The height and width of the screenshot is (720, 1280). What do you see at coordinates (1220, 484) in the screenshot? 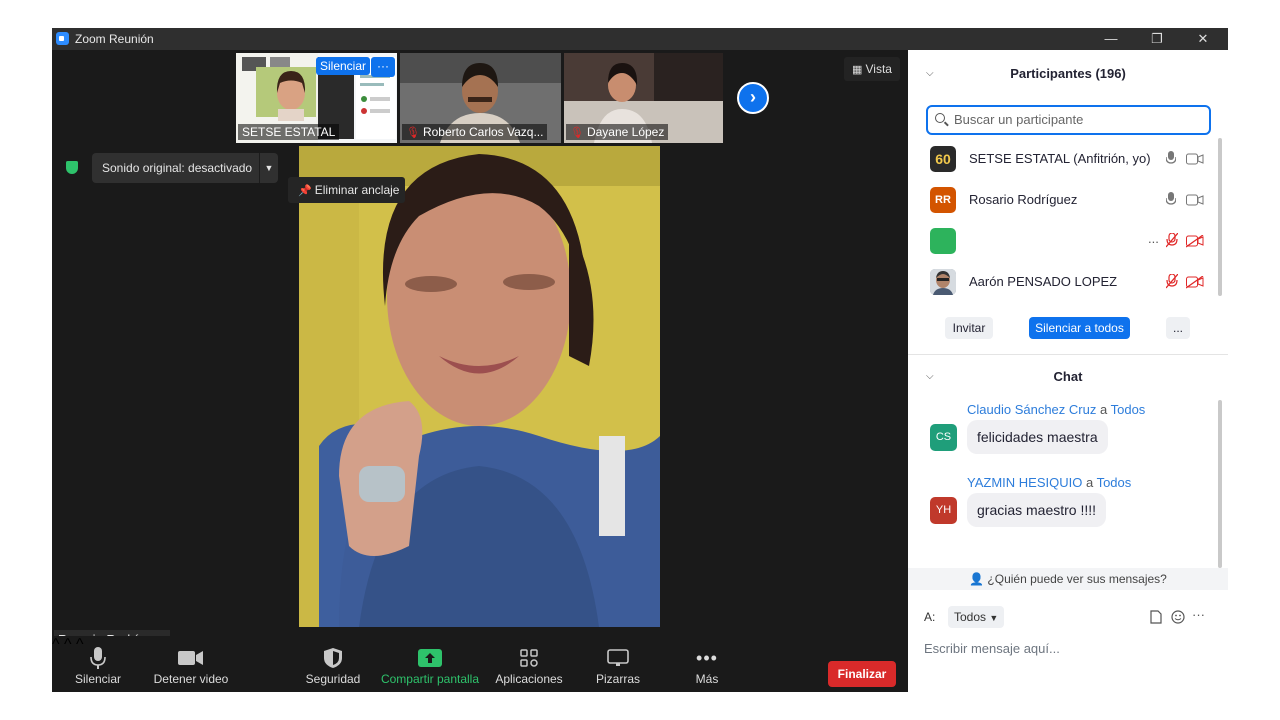
I see `chat-scrollbar` at bounding box center [1220, 484].